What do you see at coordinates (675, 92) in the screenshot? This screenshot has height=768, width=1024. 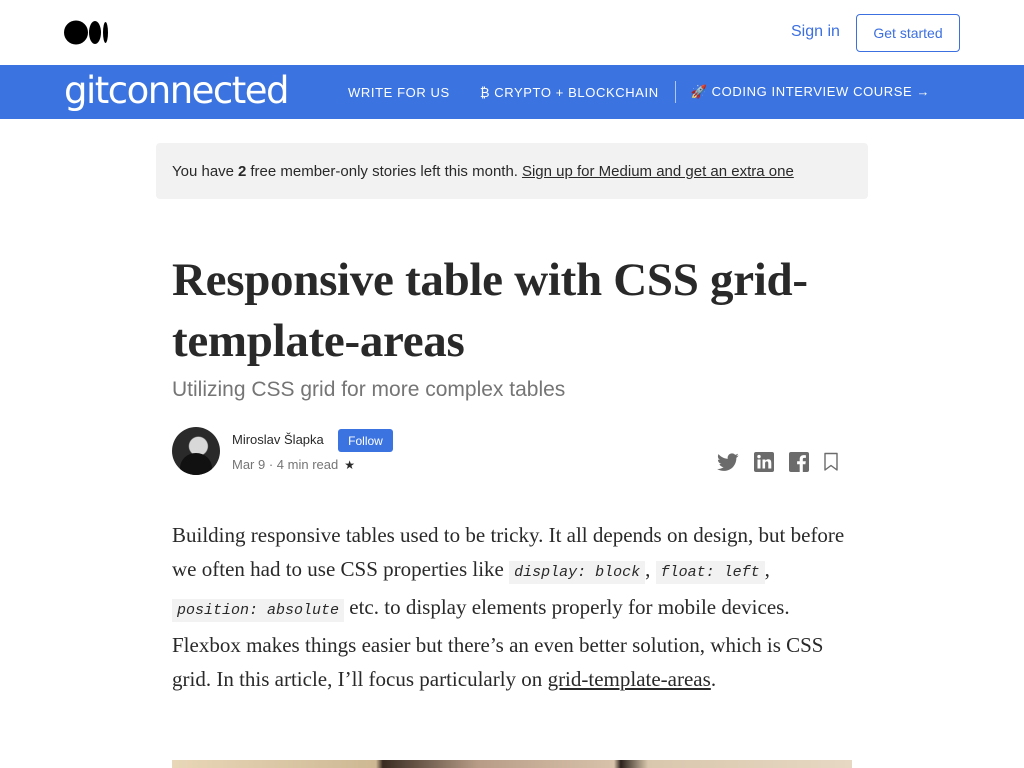 I see `nav-divider` at bounding box center [675, 92].